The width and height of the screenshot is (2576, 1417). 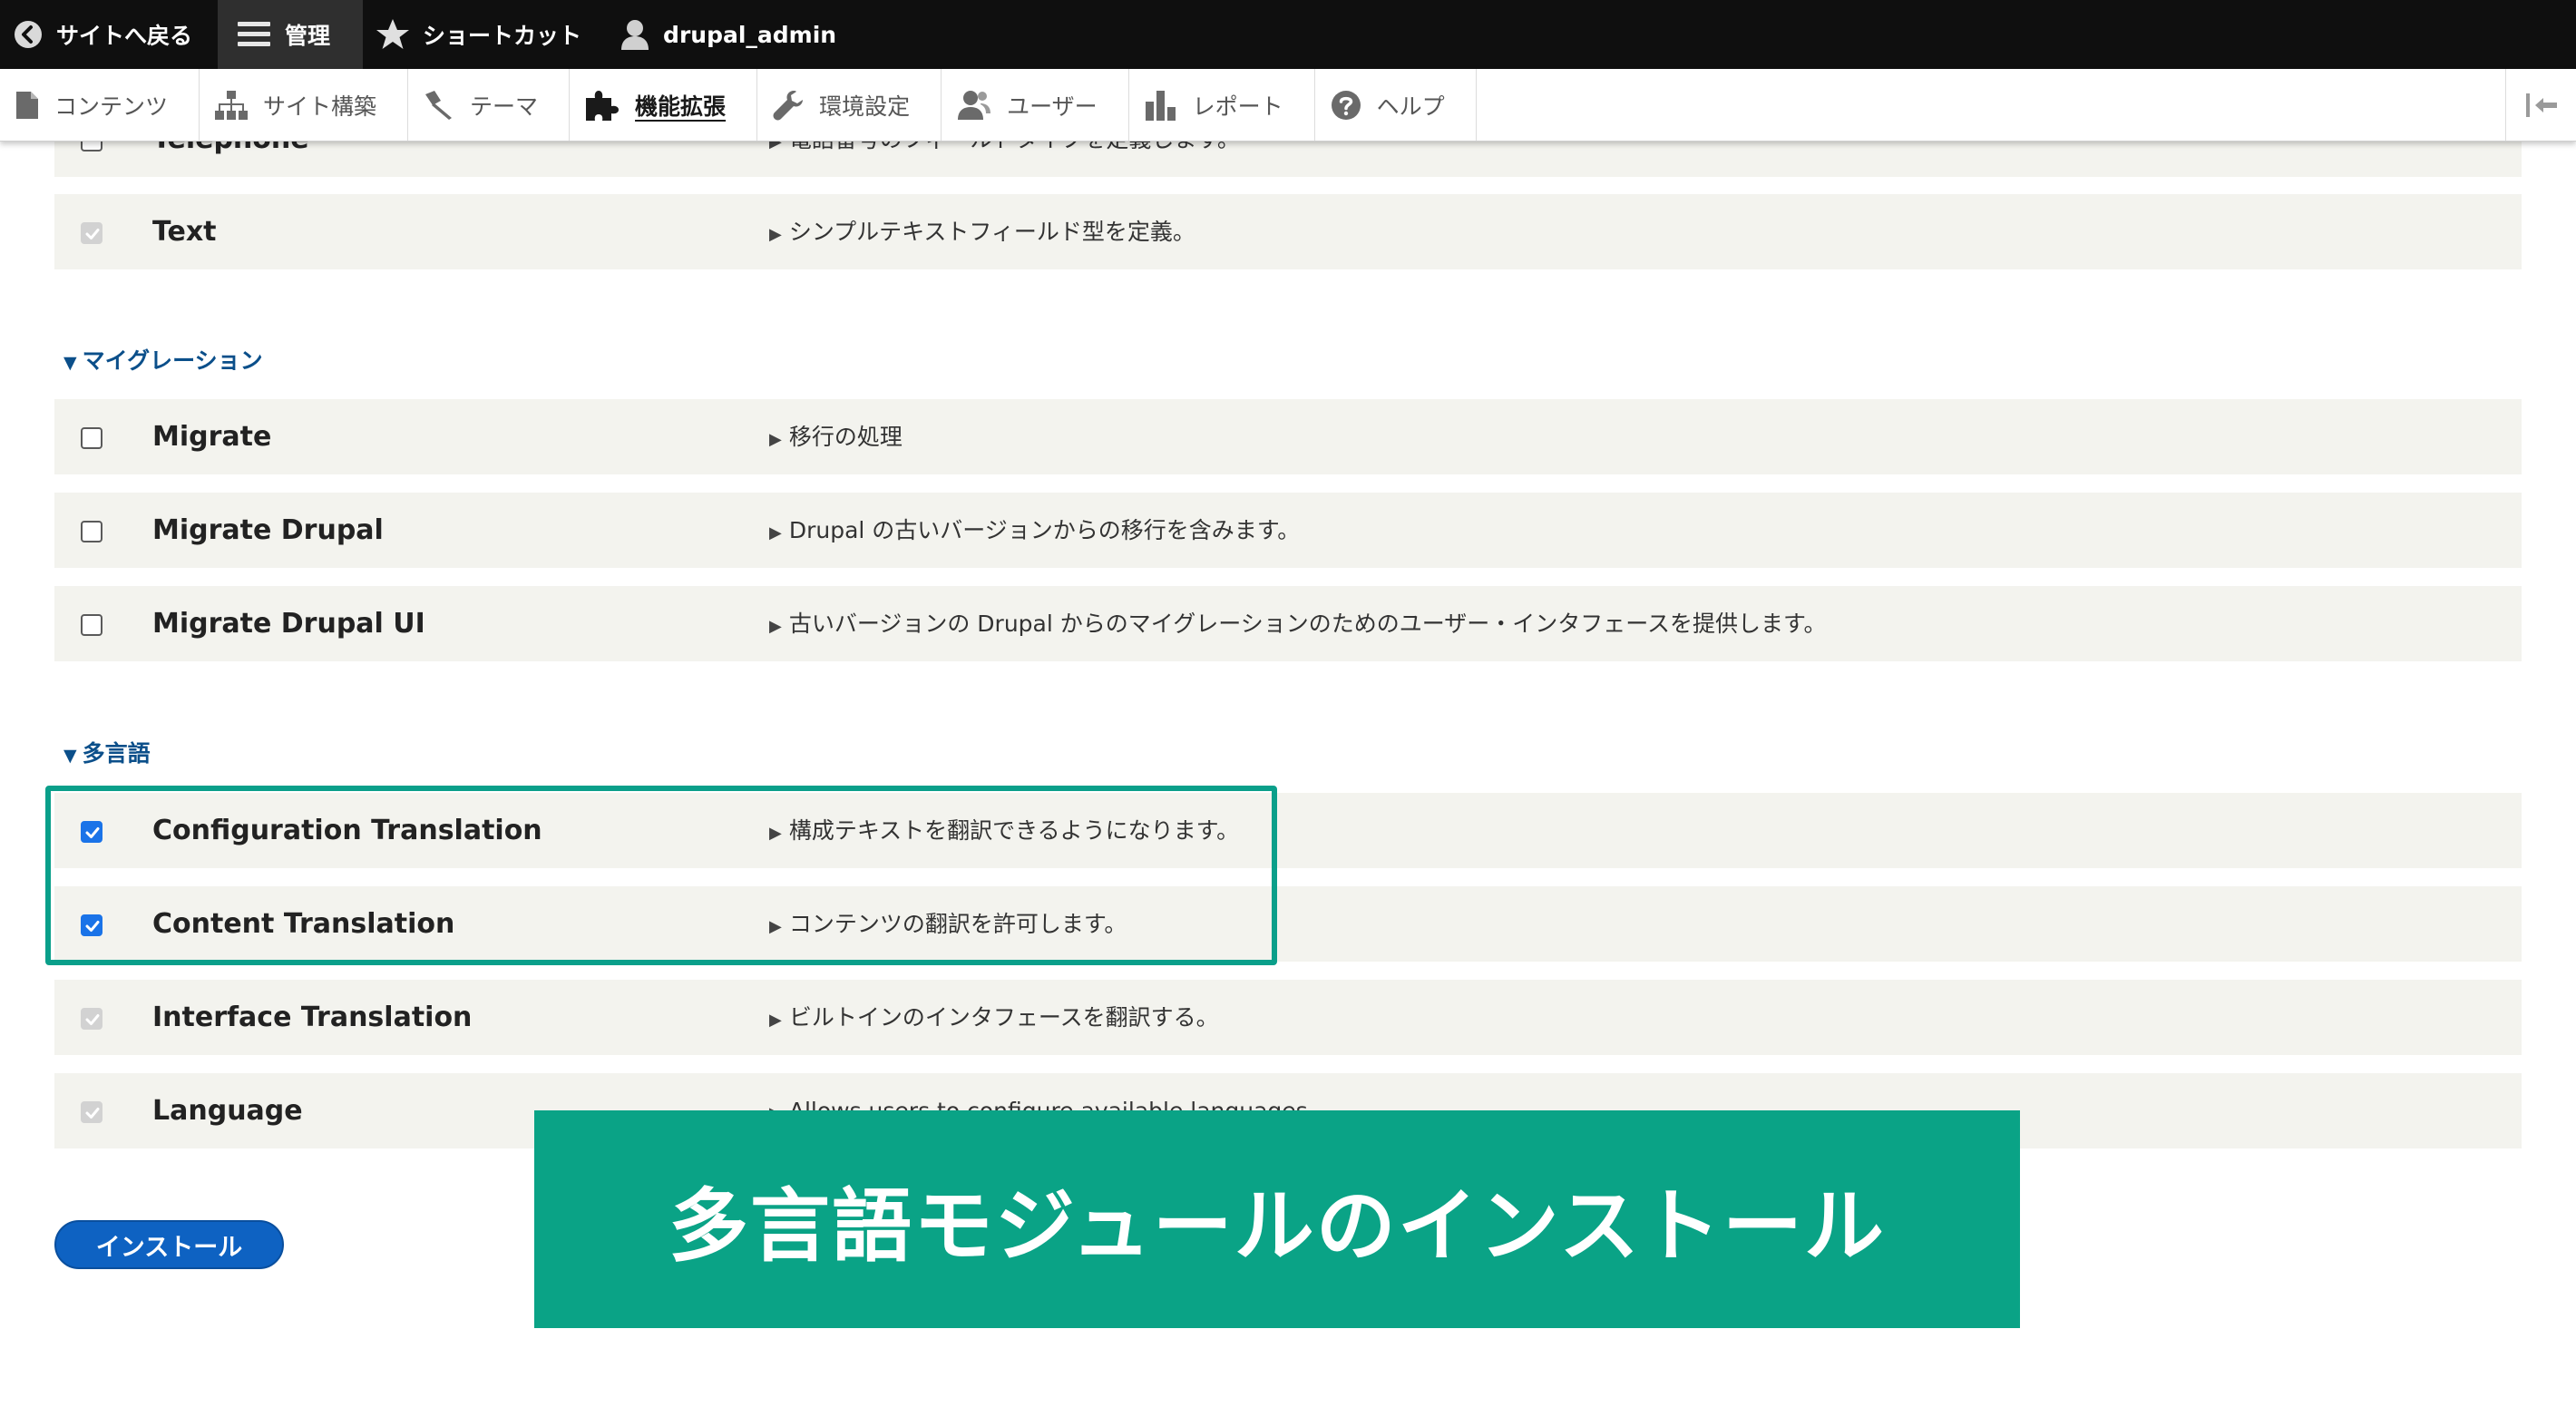 I want to click on tray-item-people: ユーザー, so click(x=1035, y=105).